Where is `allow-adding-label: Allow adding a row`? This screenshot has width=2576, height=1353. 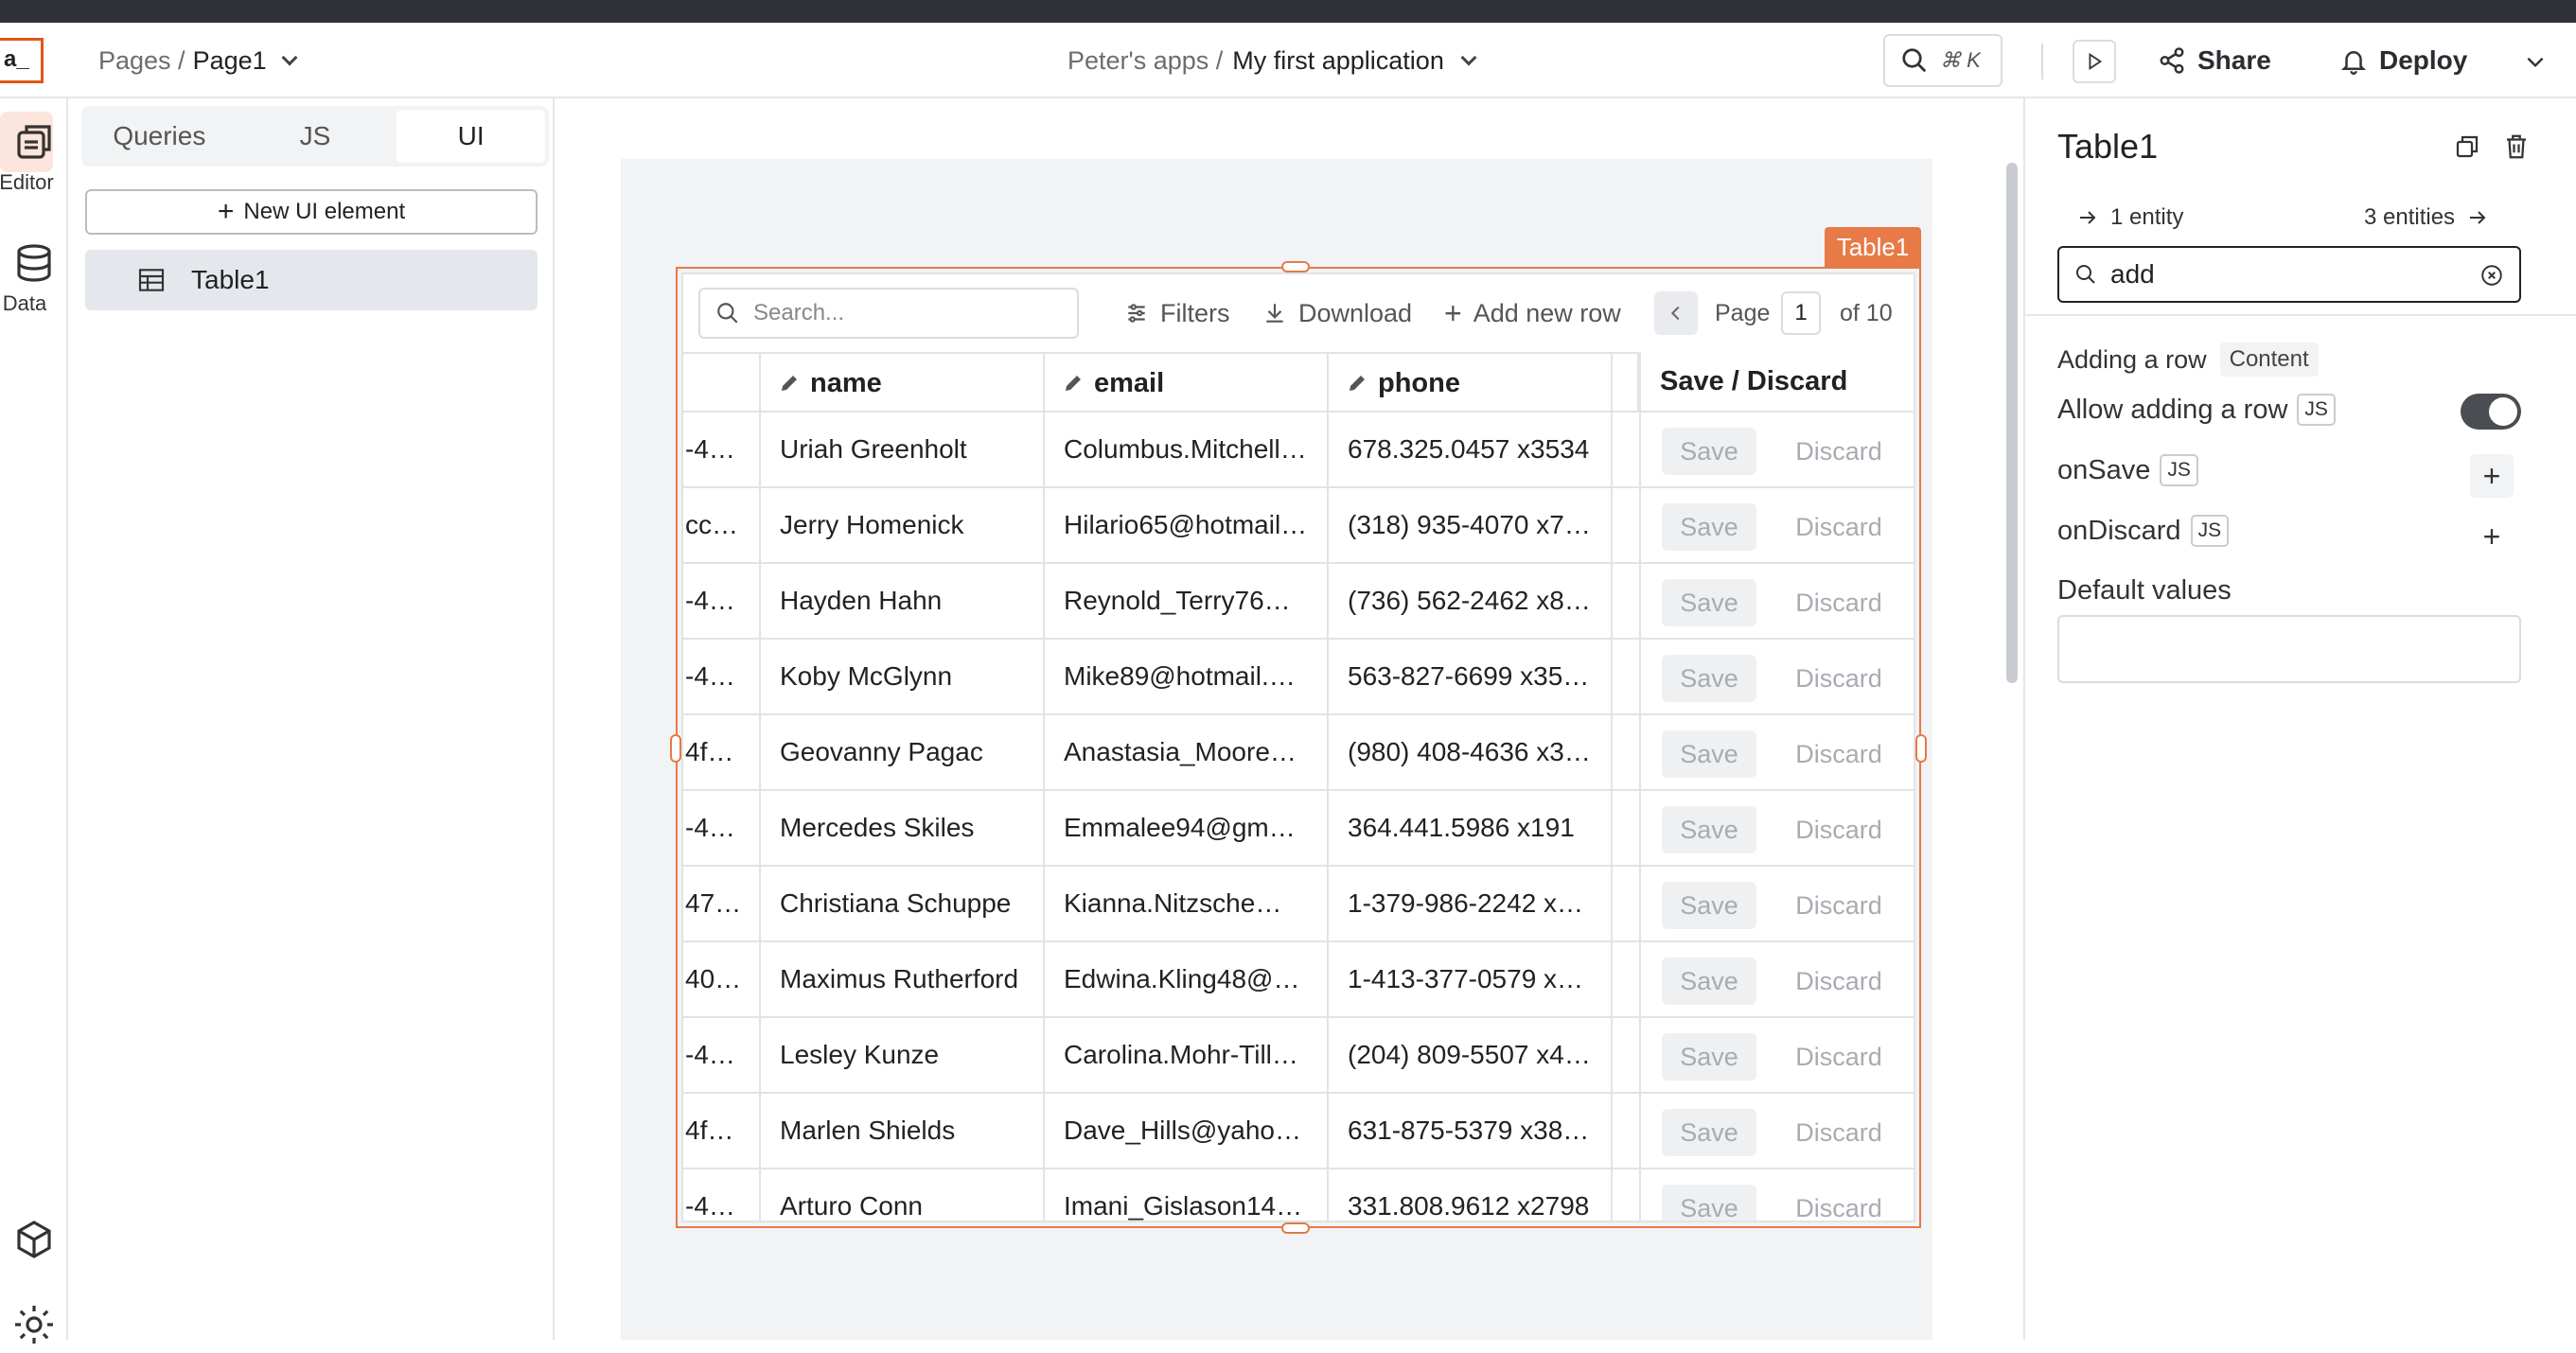 allow-adding-label: Allow adding a row is located at coordinates (2172, 409).